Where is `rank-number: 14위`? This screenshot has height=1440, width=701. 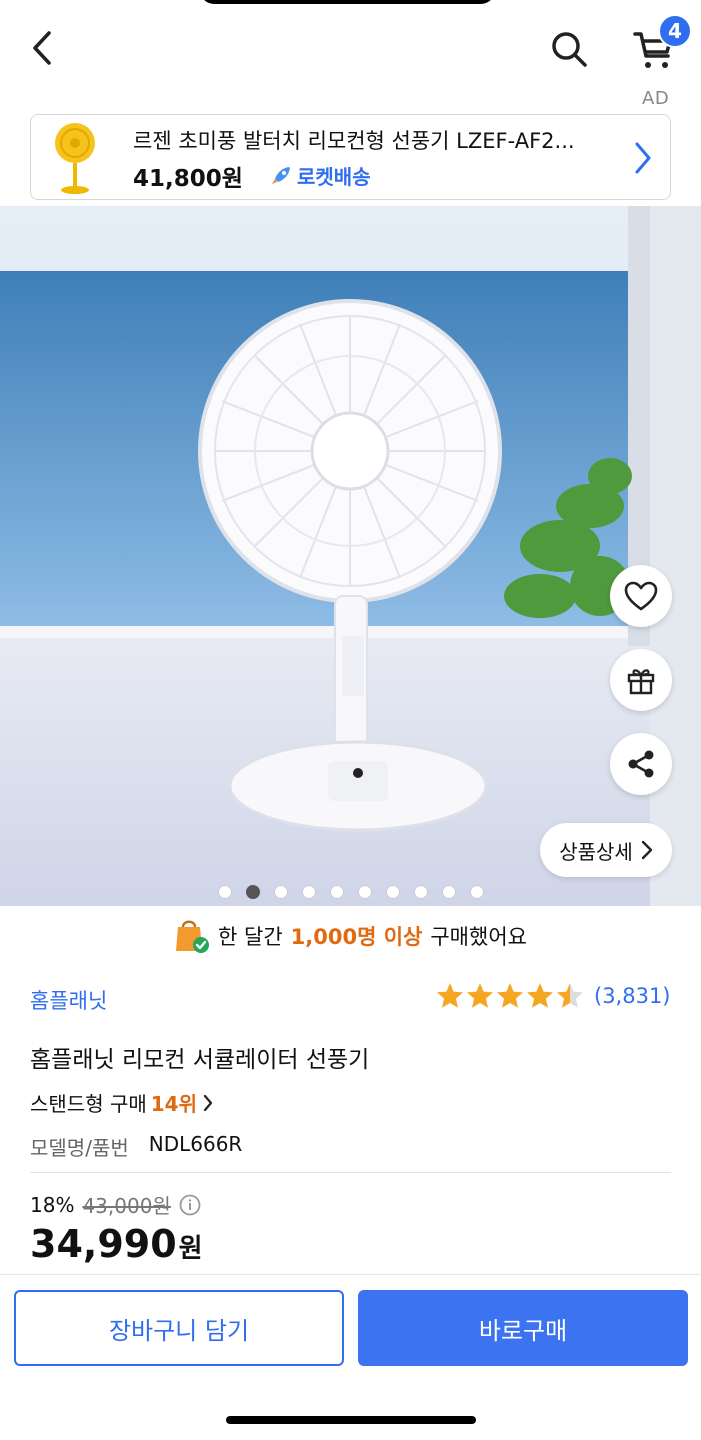 rank-number: 14위 is located at coordinates (173, 1104).